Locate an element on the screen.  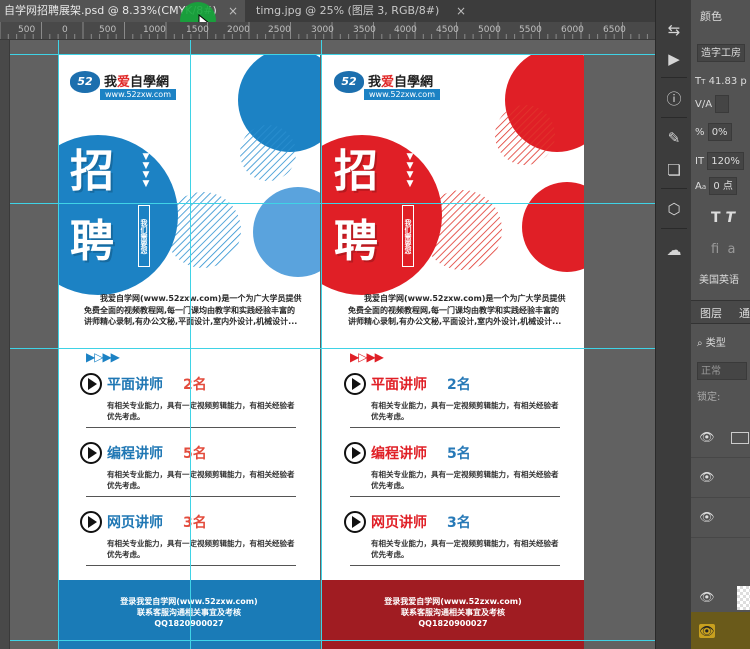
ruler-label: 4500 is located at coordinates (447, 30).